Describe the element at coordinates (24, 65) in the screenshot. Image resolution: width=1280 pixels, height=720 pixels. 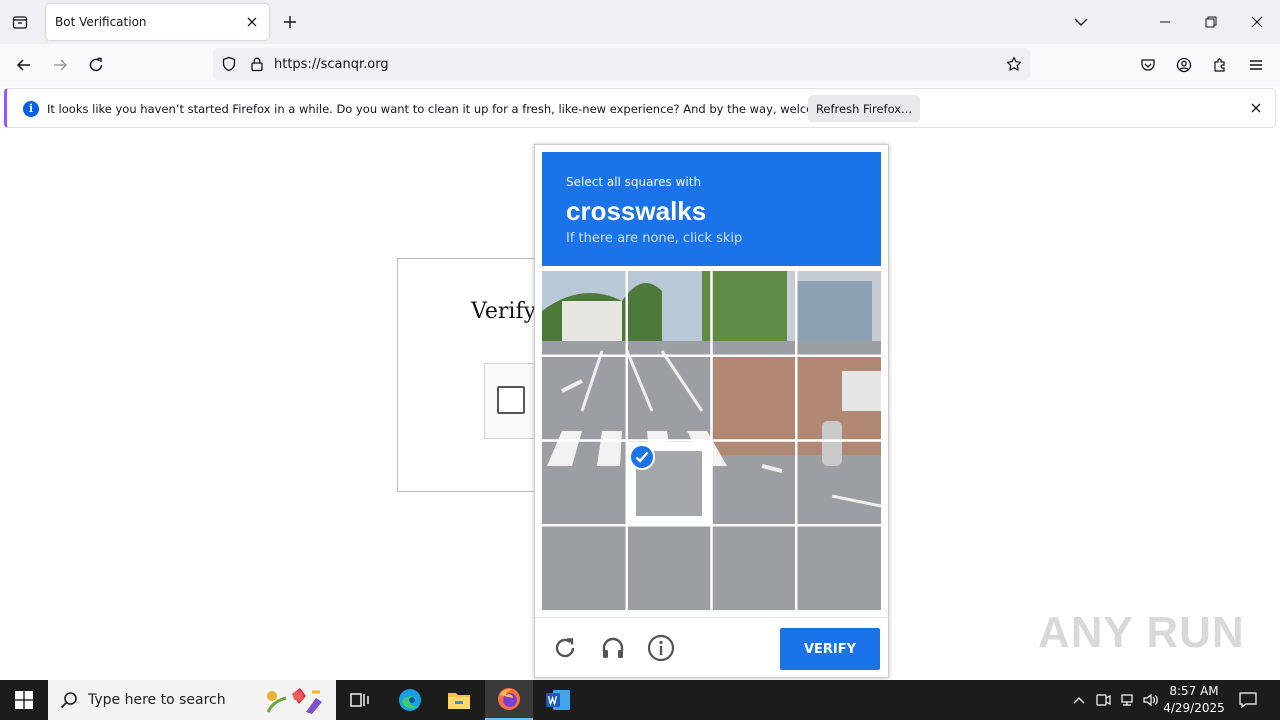
I see `back-icon` at that location.